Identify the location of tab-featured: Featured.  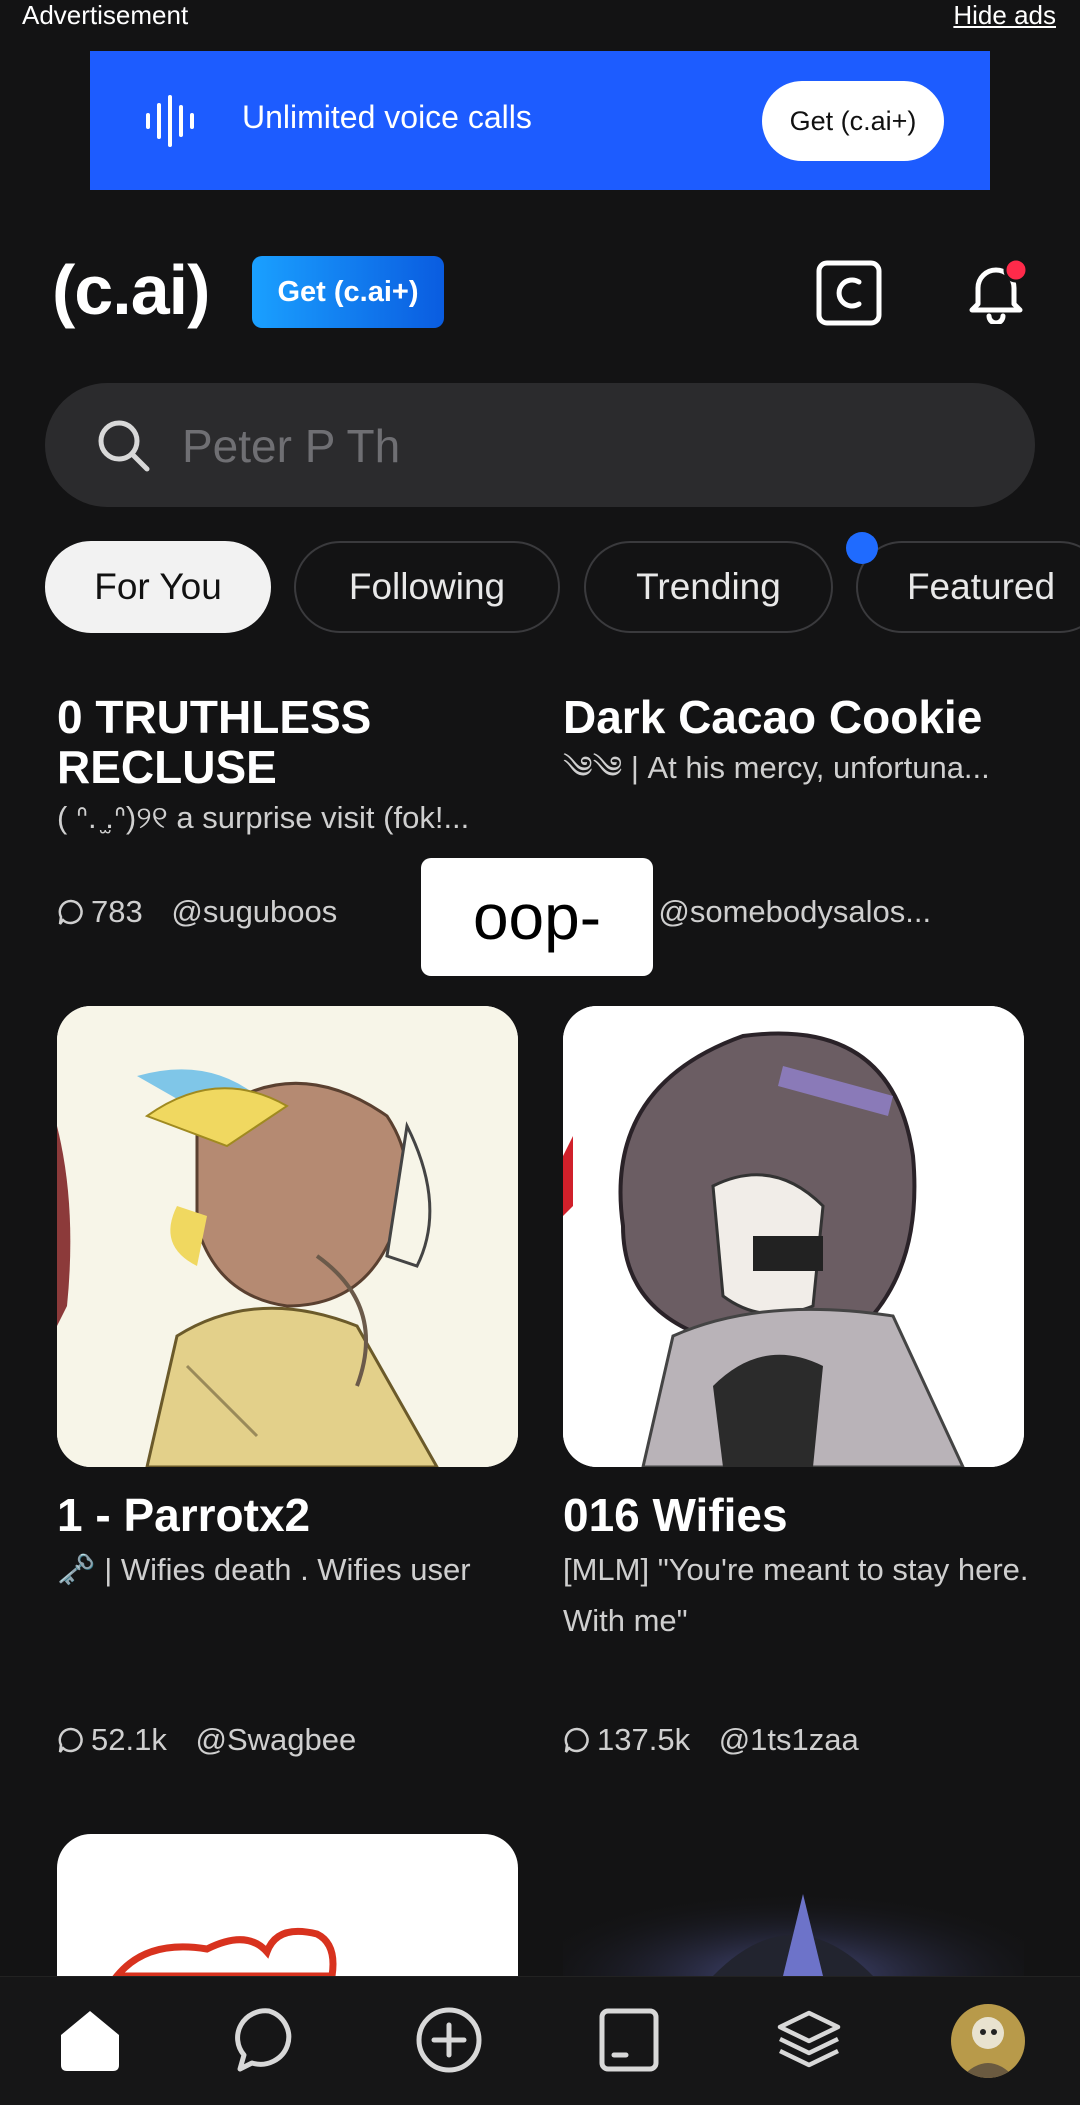
(968, 587).